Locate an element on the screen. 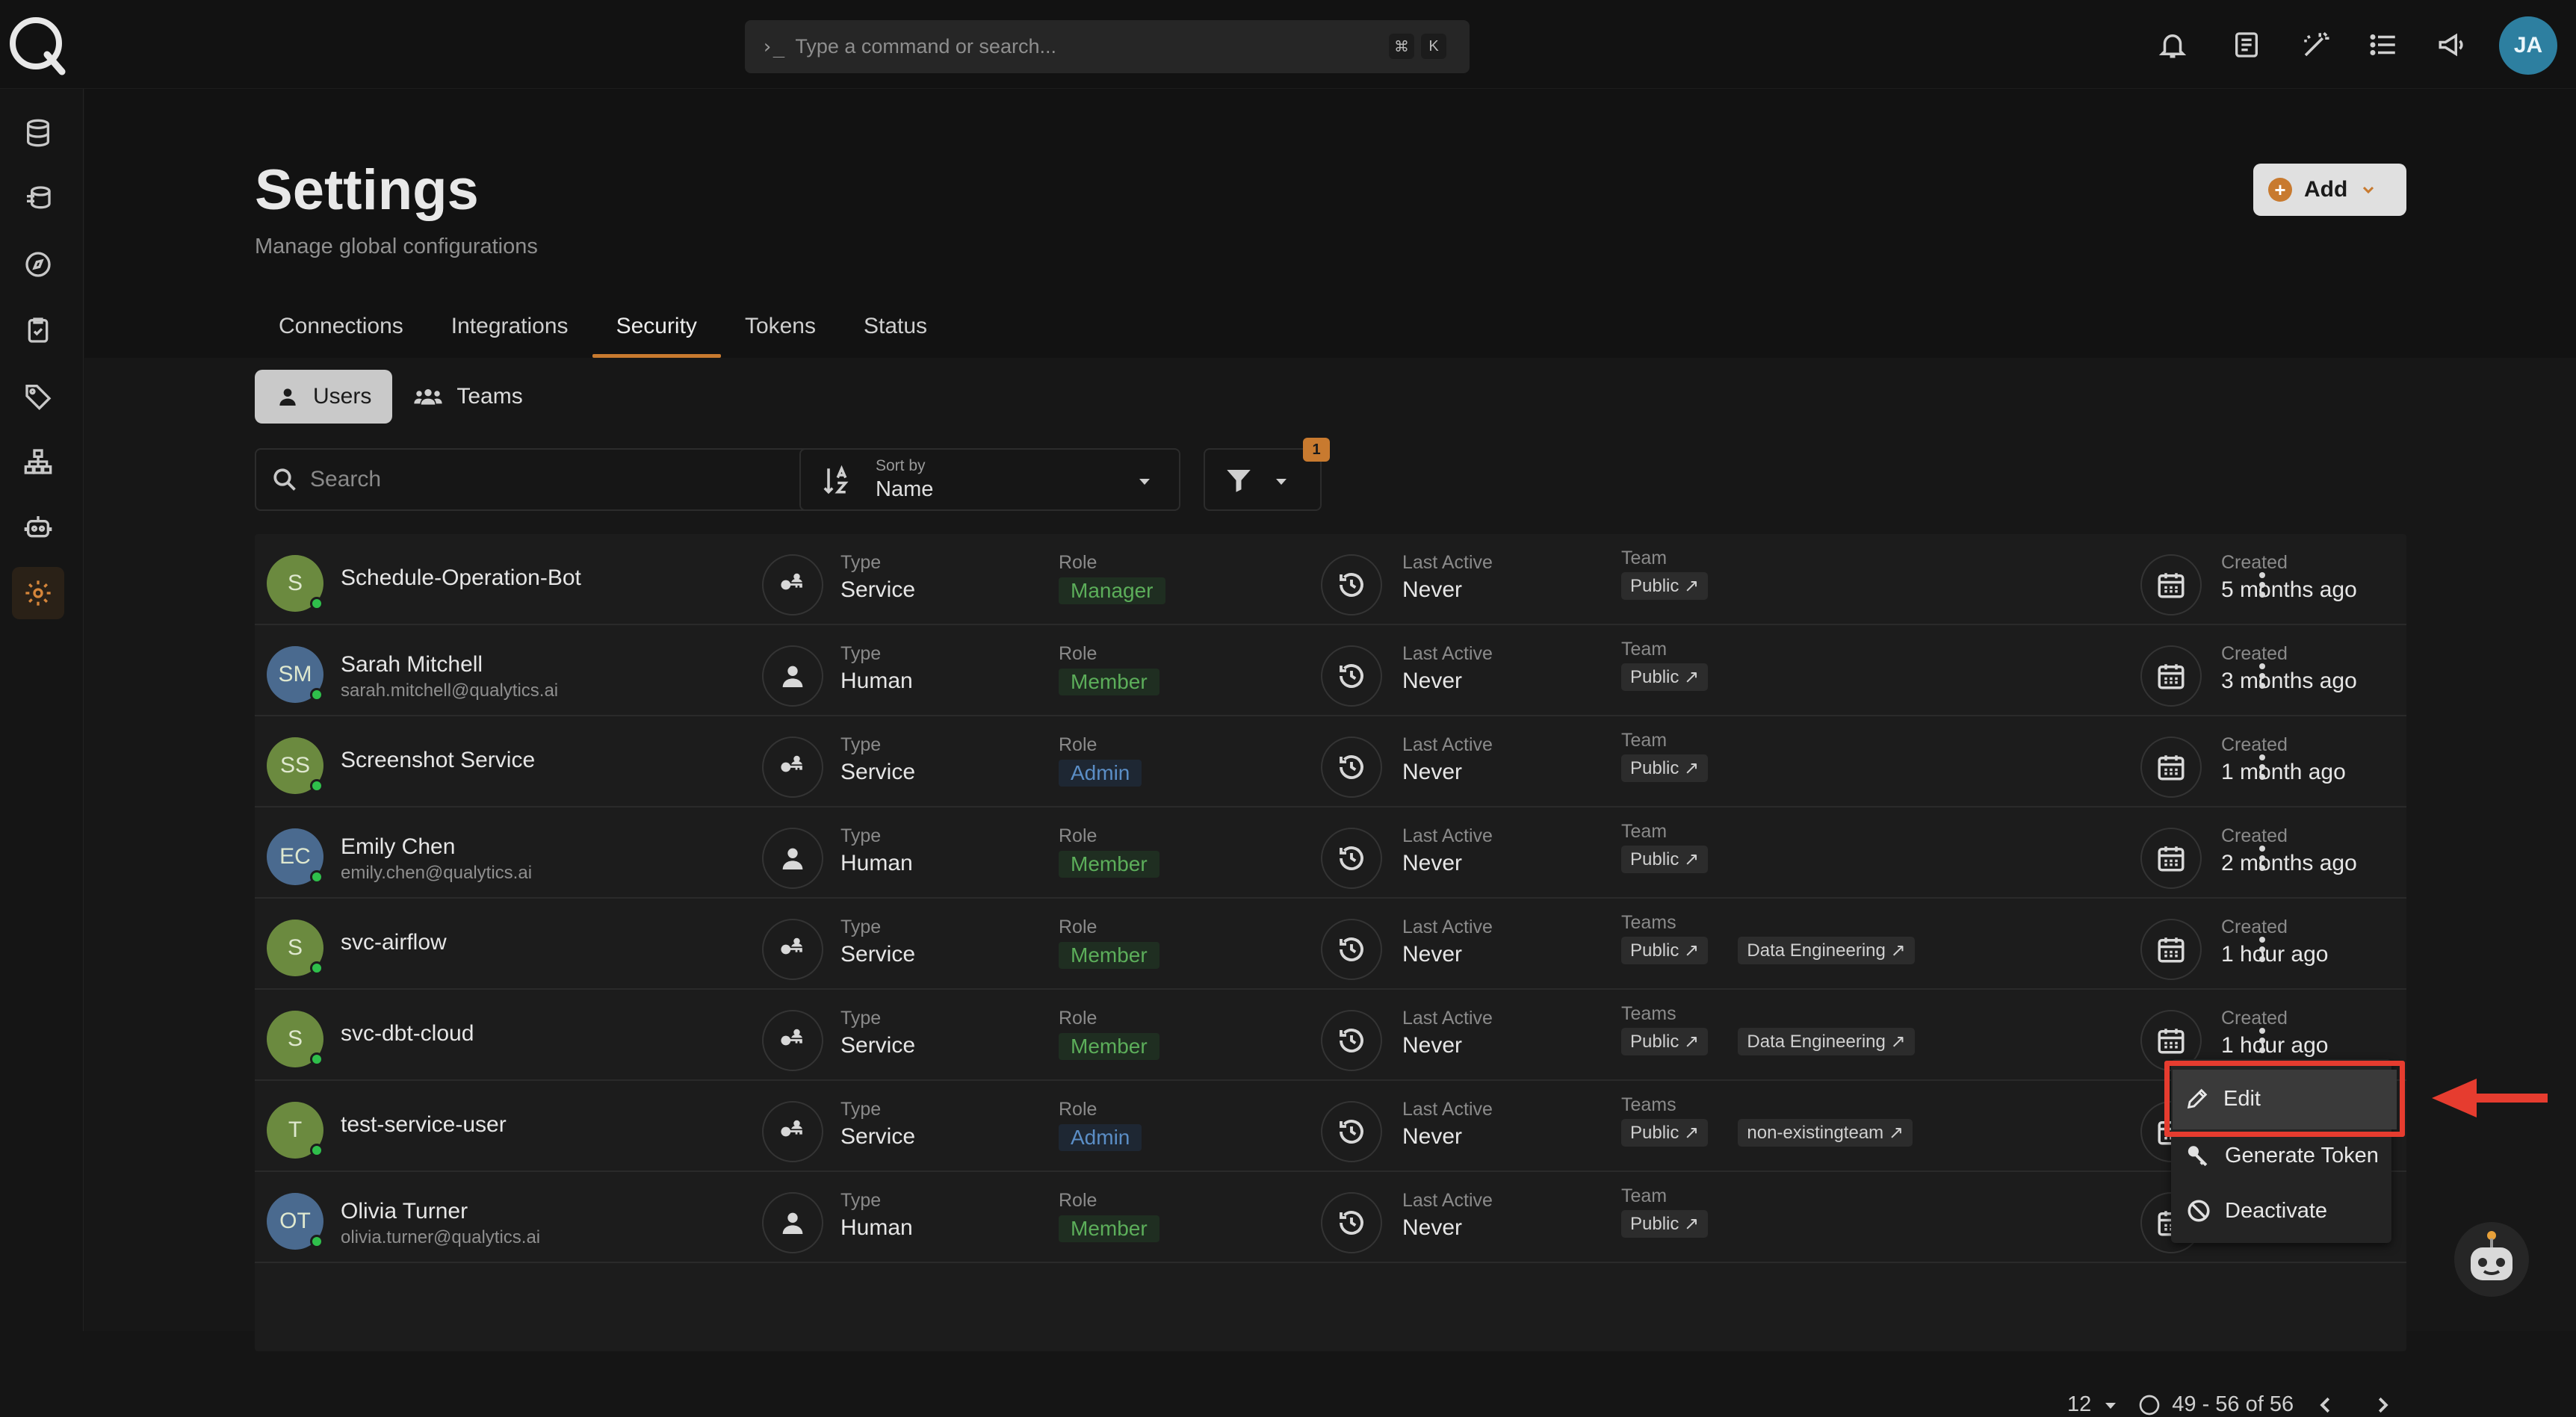 This screenshot has height=1417, width=2576. user-avatar: JA is located at coordinates (2528, 45).